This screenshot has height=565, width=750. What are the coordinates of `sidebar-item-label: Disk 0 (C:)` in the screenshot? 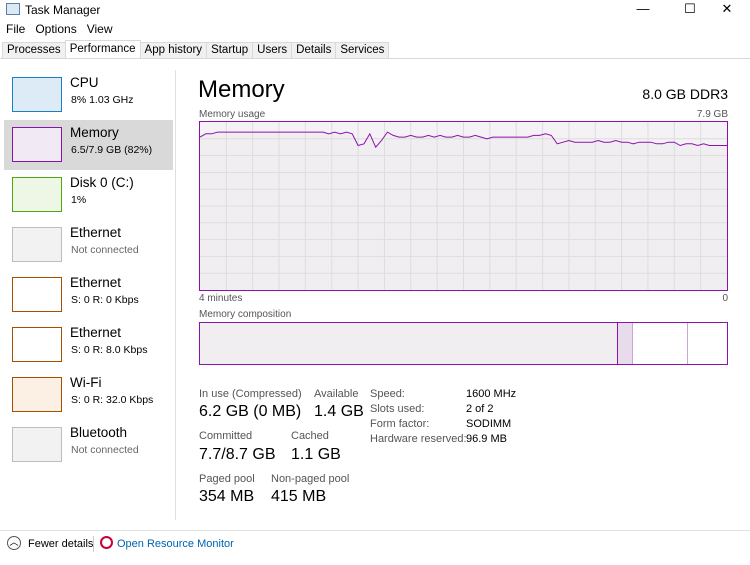 It's located at (102, 182).